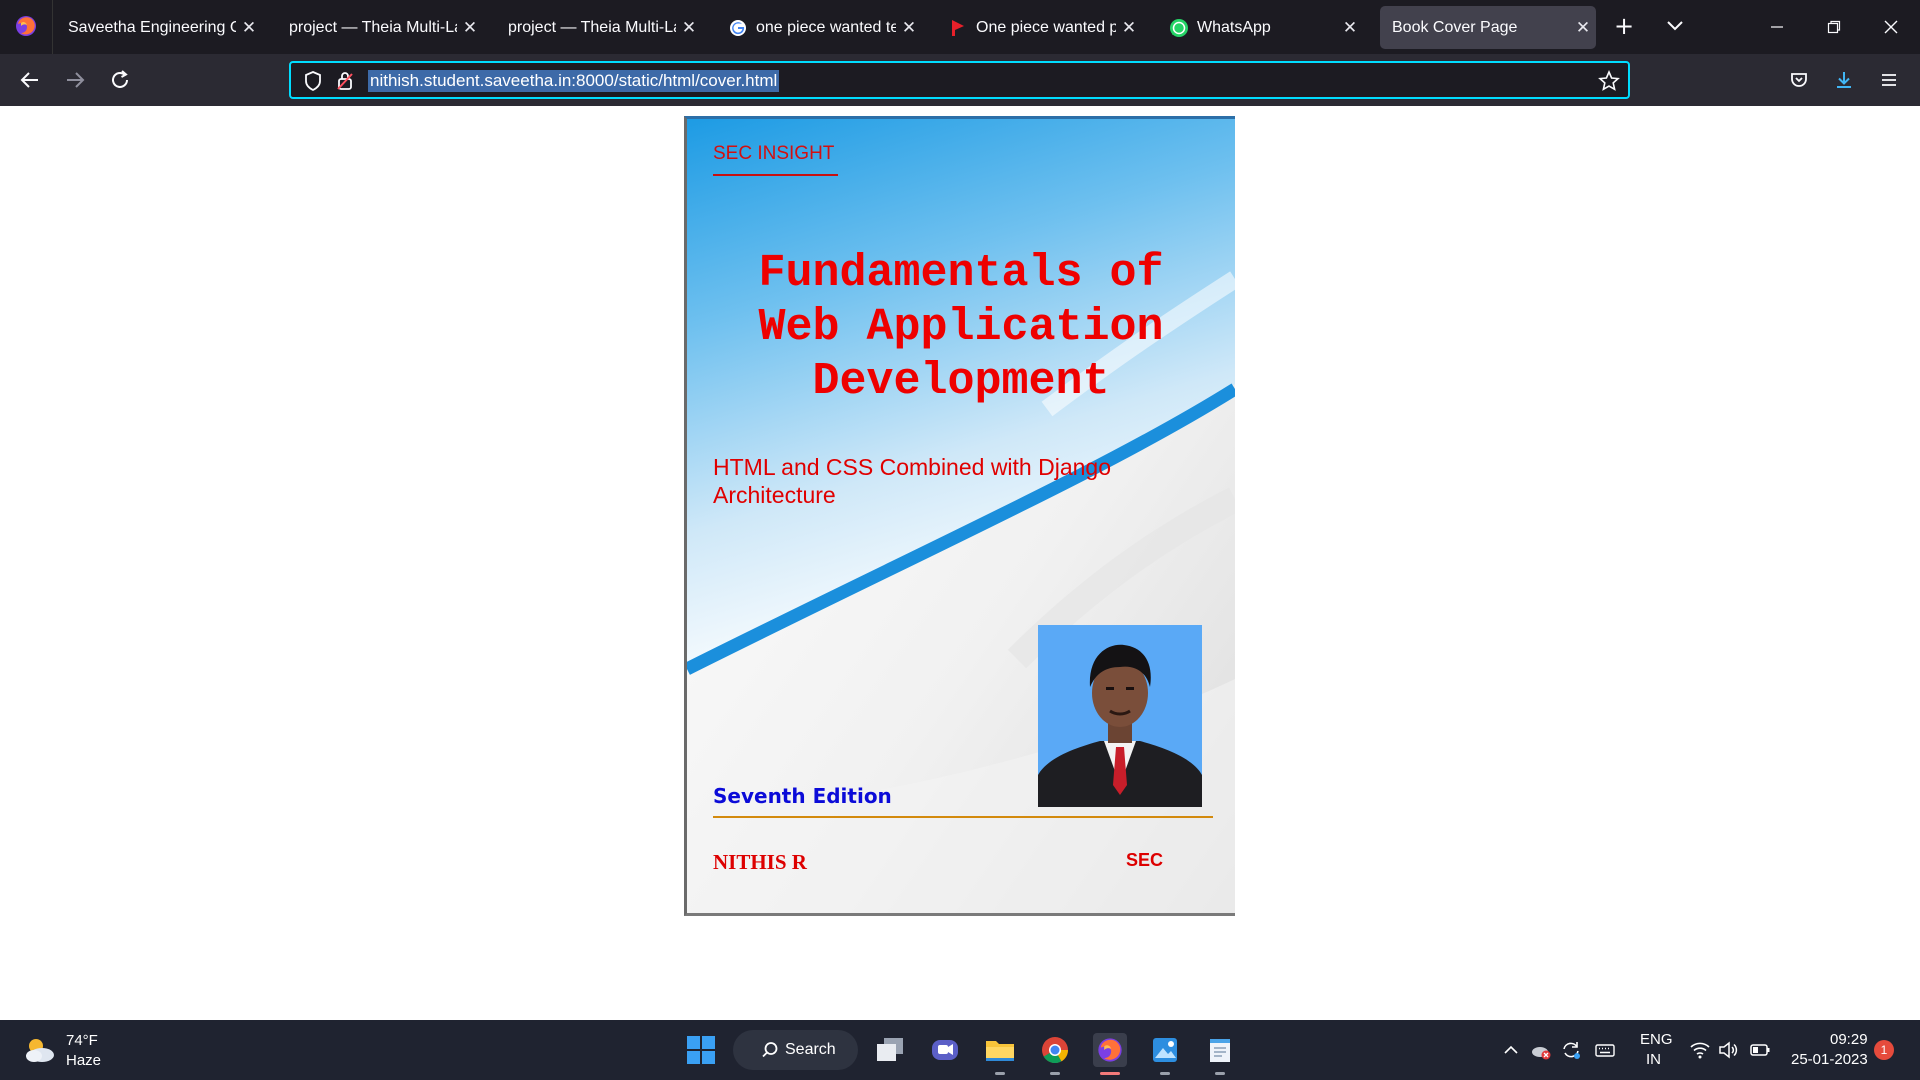 This screenshot has width=1920, height=1080. I want to click on arrow-right-icon, so click(76, 80).